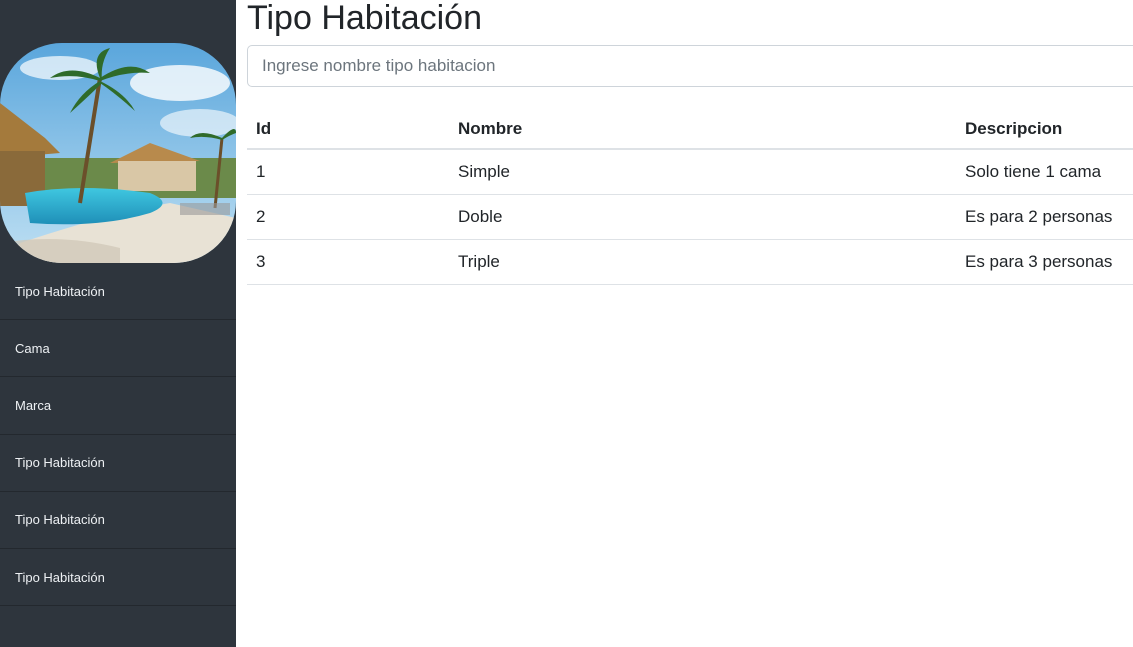 Image resolution: width=1133 pixels, height=647 pixels. Describe the element at coordinates (118, 520) in the screenshot. I see `sidebar-item-tipo-habitacion-3: Tipo Habitación` at that location.